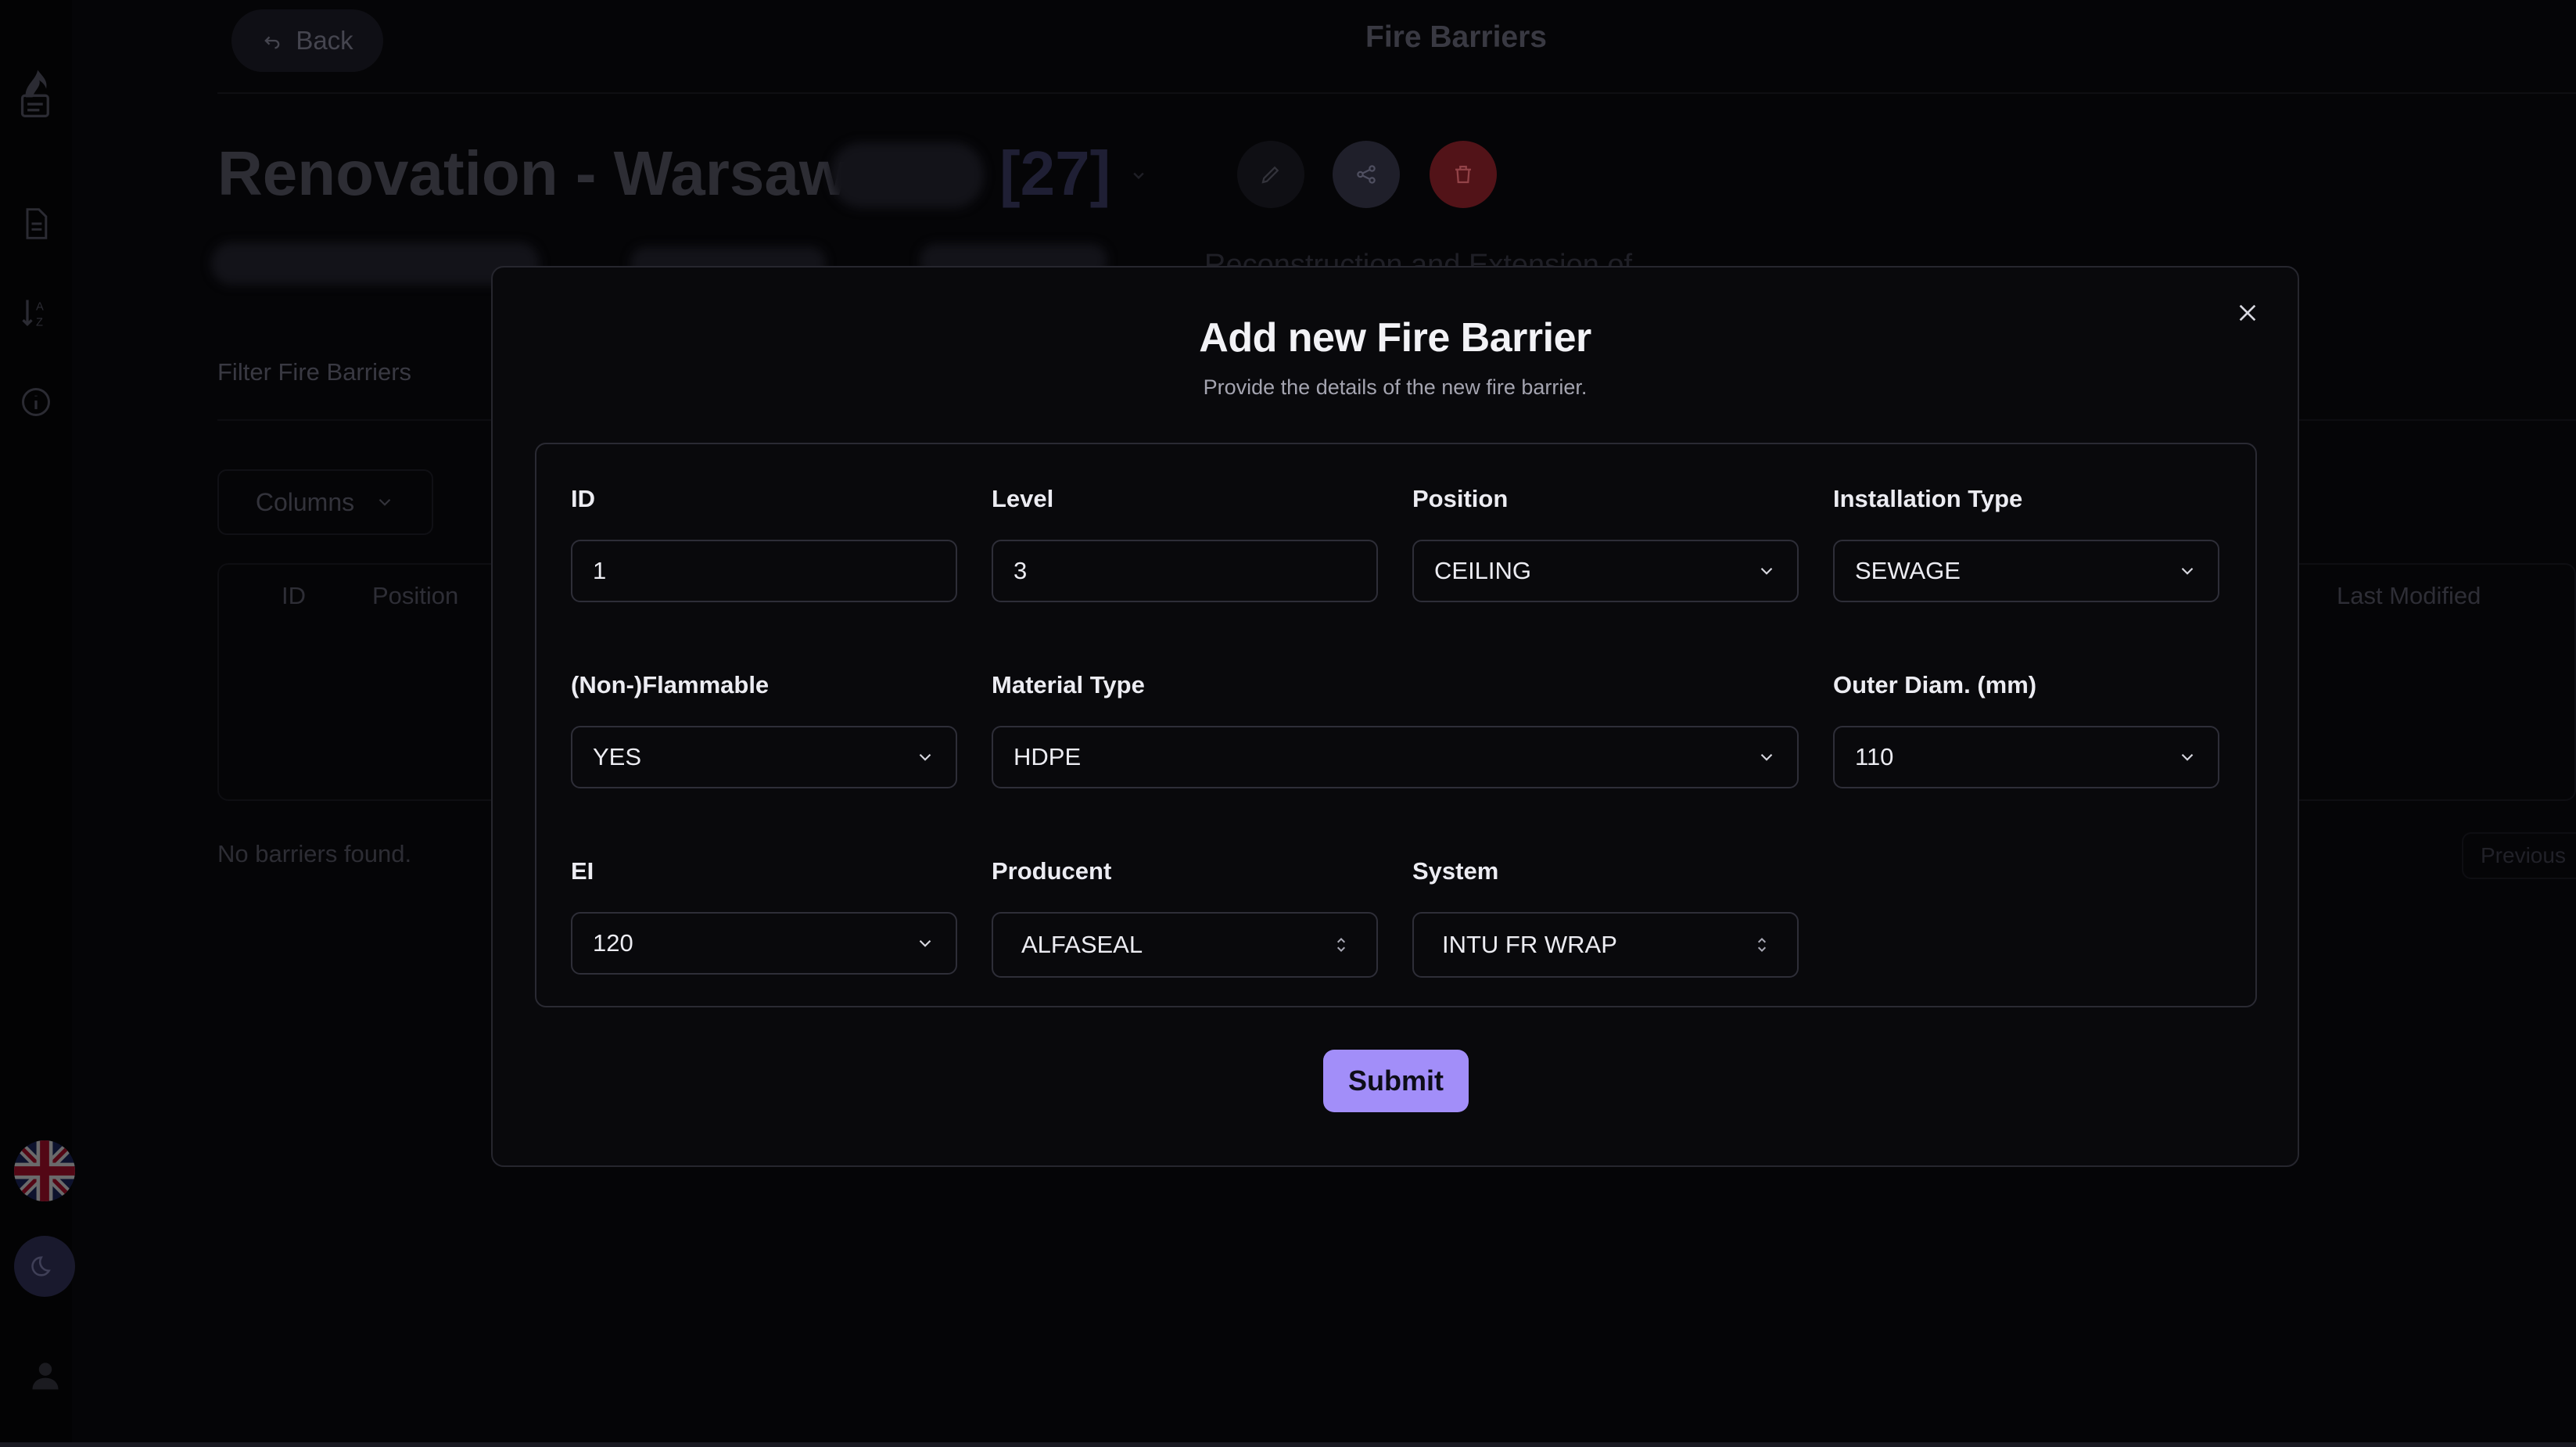 The width and height of the screenshot is (2576, 1447). I want to click on id-field-group: ID 1, so click(764, 544).